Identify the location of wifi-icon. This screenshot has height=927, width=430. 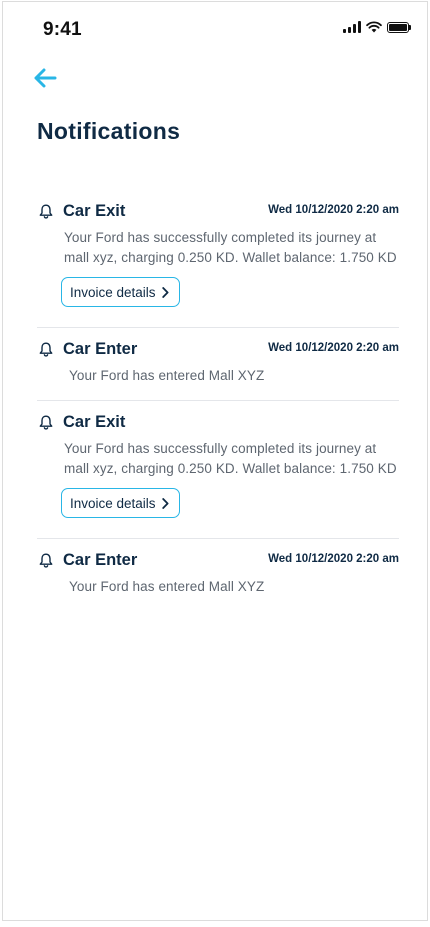
(374, 27).